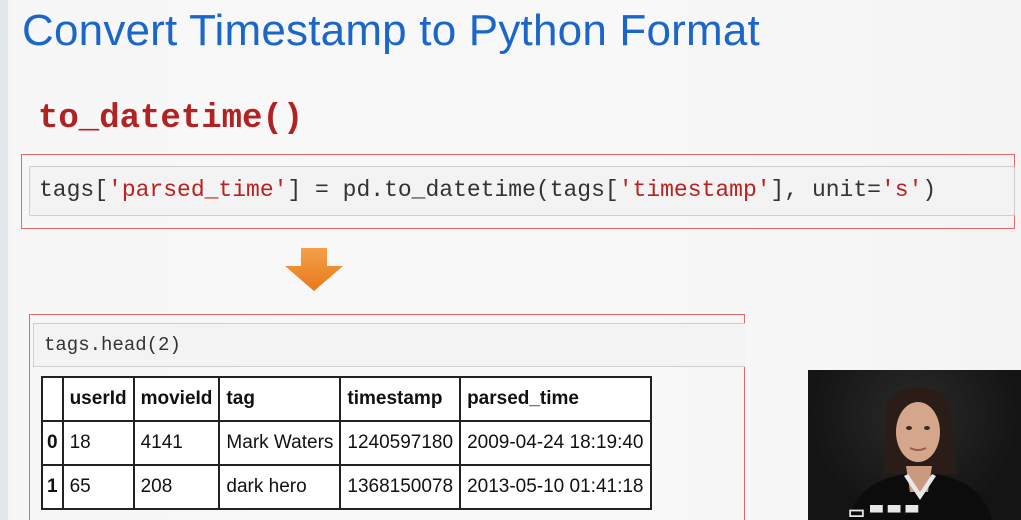 This screenshot has width=1021, height=520. What do you see at coordinates (198, 190) in the screenshot?
I see `code-string: 'parsed_time'` at bounding box center [198, 190].